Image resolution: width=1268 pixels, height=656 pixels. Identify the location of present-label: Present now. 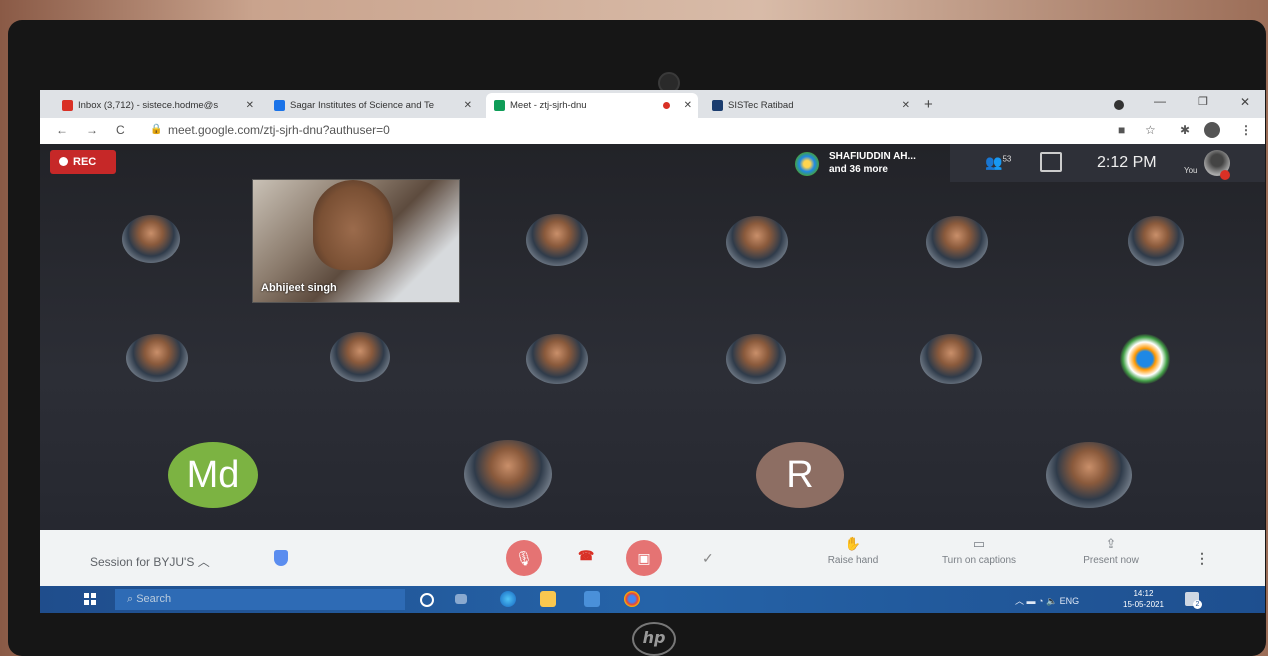
(1111, 560).